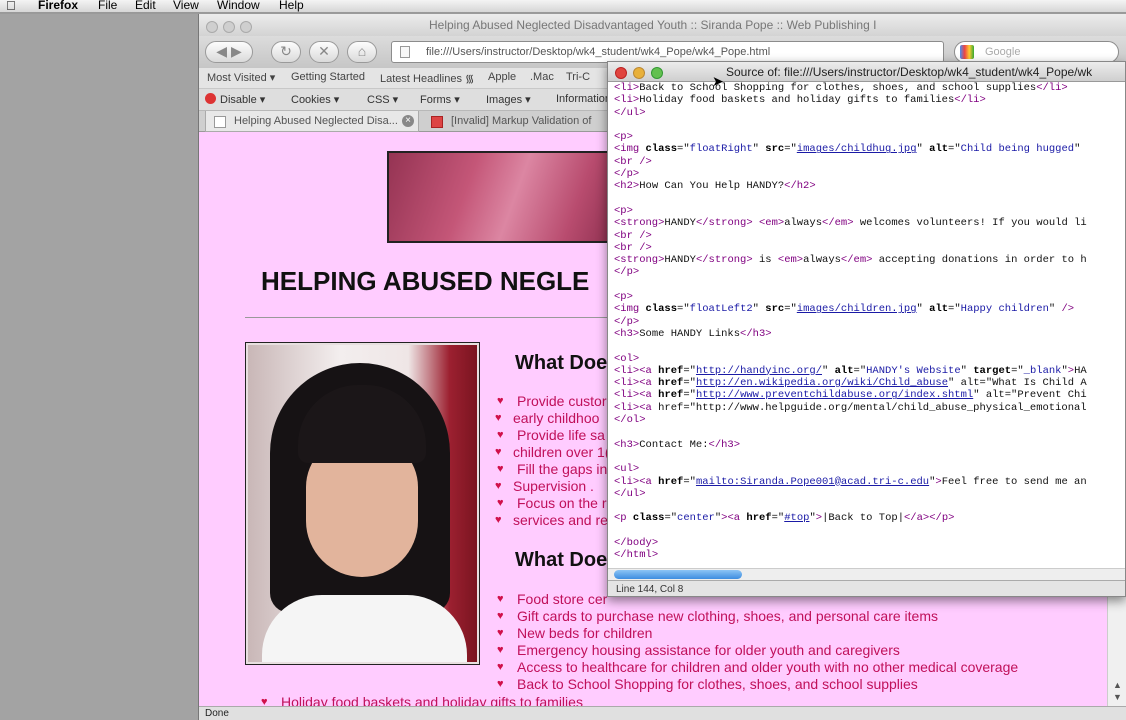 This screenshot has height=720, width=1126. What do you see at coordinates (1117, 685) in the screenshot?
I see `scroll-up-icon: ▲` at bounding box center [1117, 685].